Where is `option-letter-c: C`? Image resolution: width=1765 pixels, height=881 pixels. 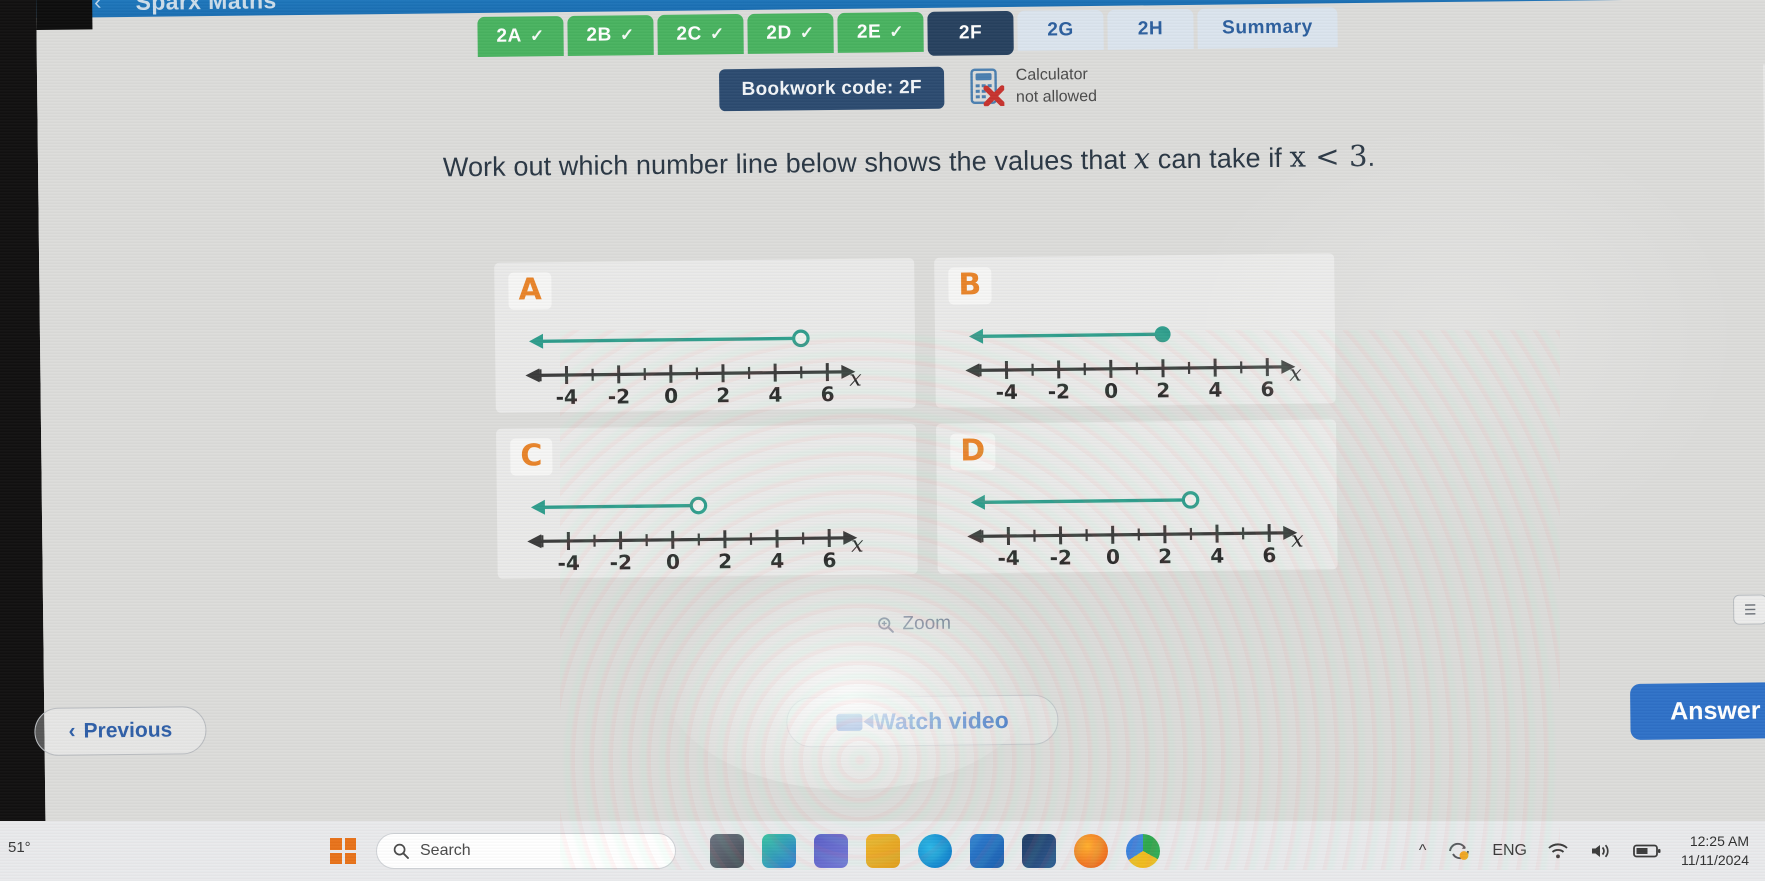 option-letter-c: C is located at coordinates (531, 457).